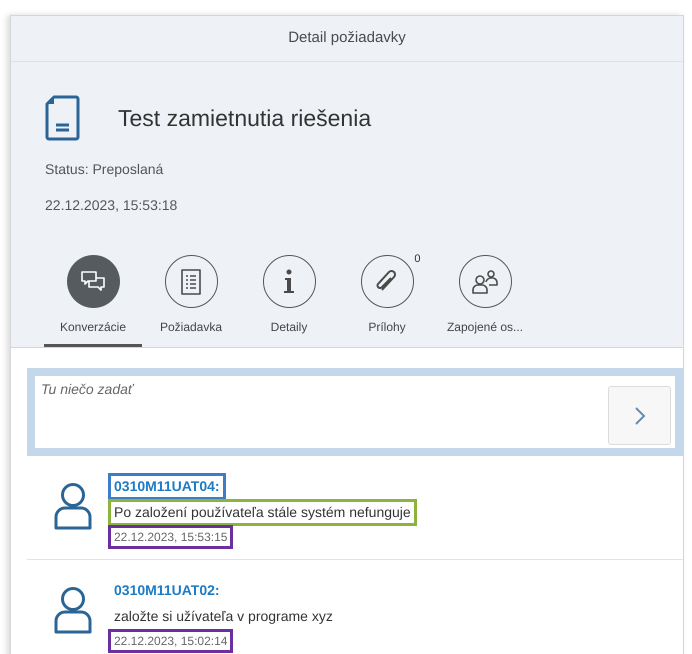 The image size is (692, 654). I want to click on chevron-right-icon, so click(640, 416).